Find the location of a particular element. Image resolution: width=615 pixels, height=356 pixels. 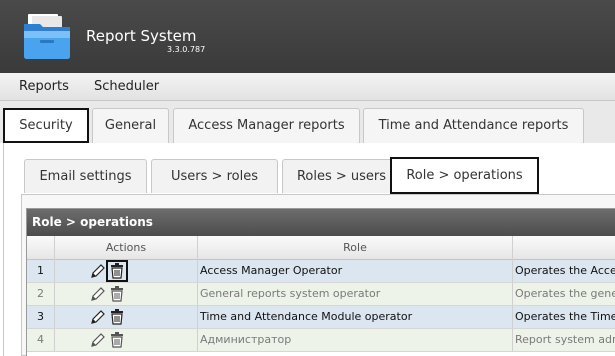

header-number is located at coordinates (41, 248).